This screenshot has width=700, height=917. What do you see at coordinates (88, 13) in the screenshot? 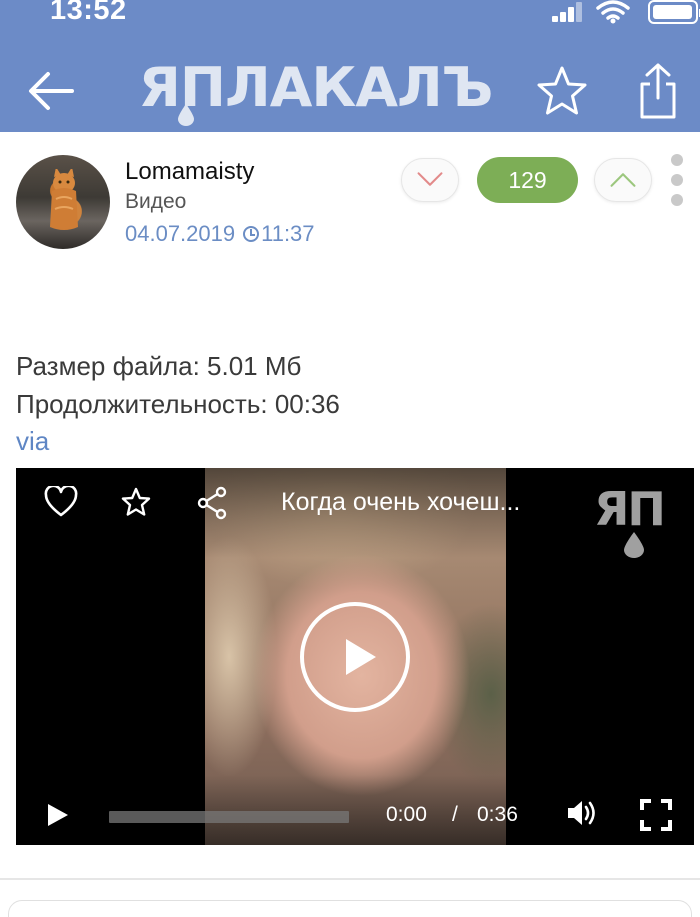
I see `status-time: 13:52` at bounding box center [88, 13].